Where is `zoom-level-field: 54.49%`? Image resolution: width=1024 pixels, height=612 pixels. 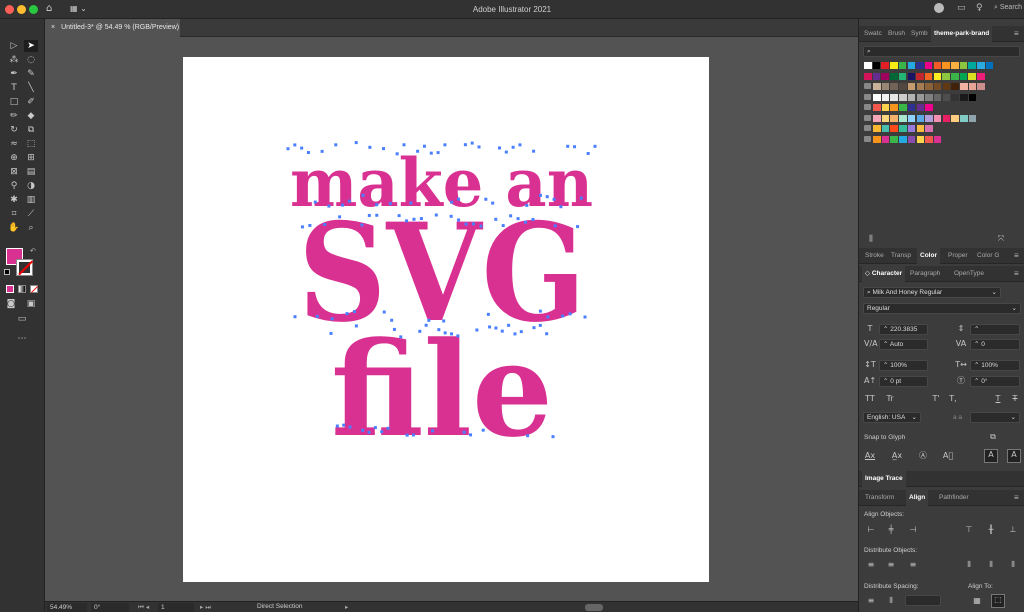
zoom-level-field: 54.49% is located at coordinates (67, 607).